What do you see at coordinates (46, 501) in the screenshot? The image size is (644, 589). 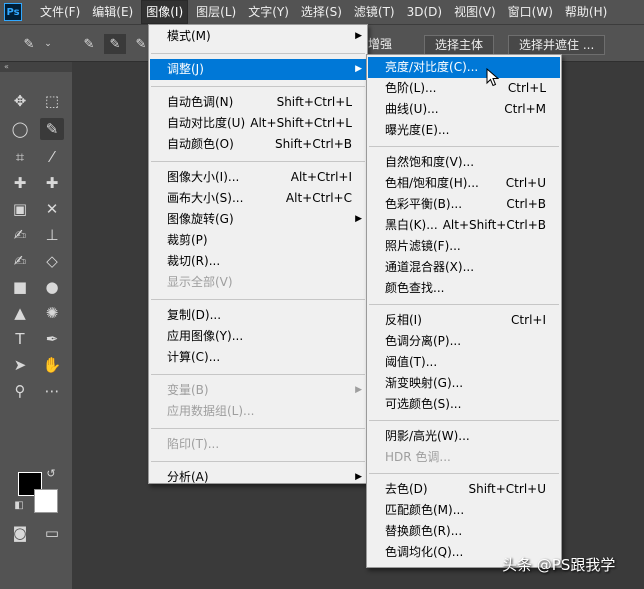 I see `background-color-swatch` at bounding box center [46, 501].